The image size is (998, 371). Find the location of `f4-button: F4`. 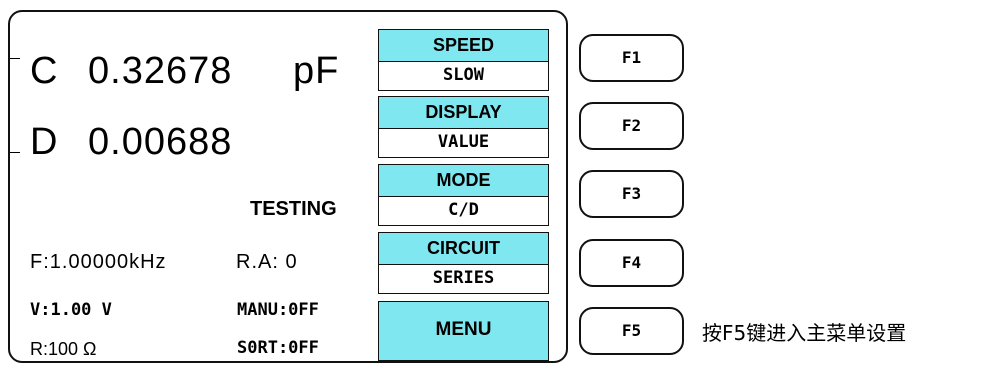

f4-button: F4 is located at coordinates (631, 263).